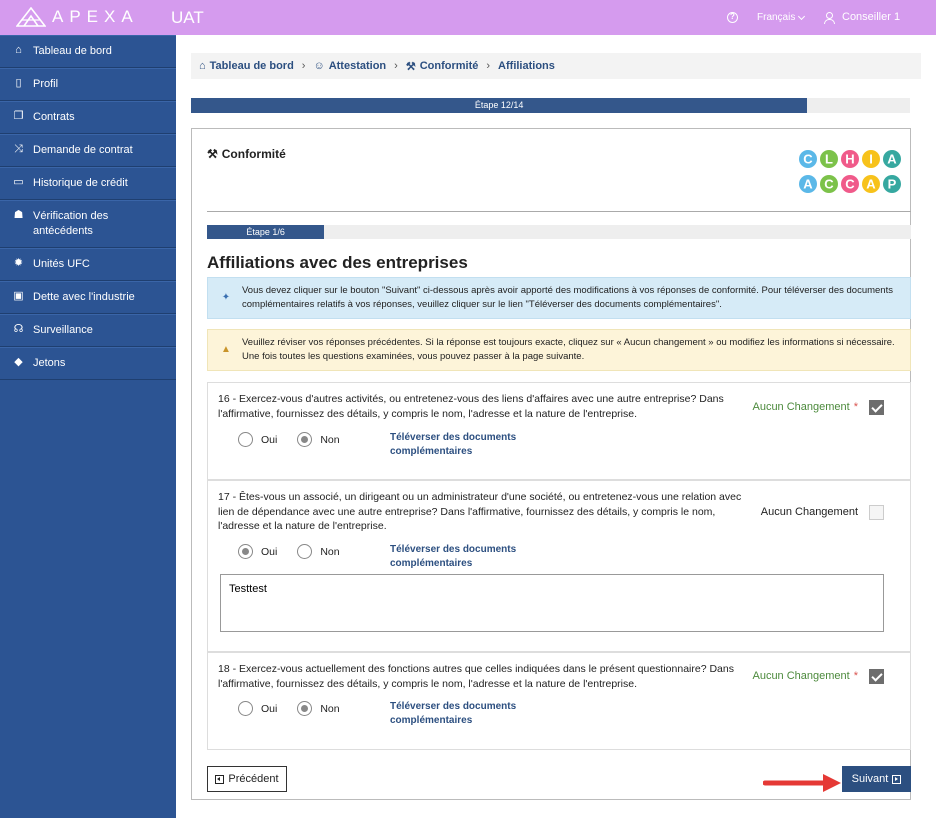  Describe the element at coordinates (83, 150) in the screenshot. I see `sidebar-item-label: Demande de contrat` at that location.